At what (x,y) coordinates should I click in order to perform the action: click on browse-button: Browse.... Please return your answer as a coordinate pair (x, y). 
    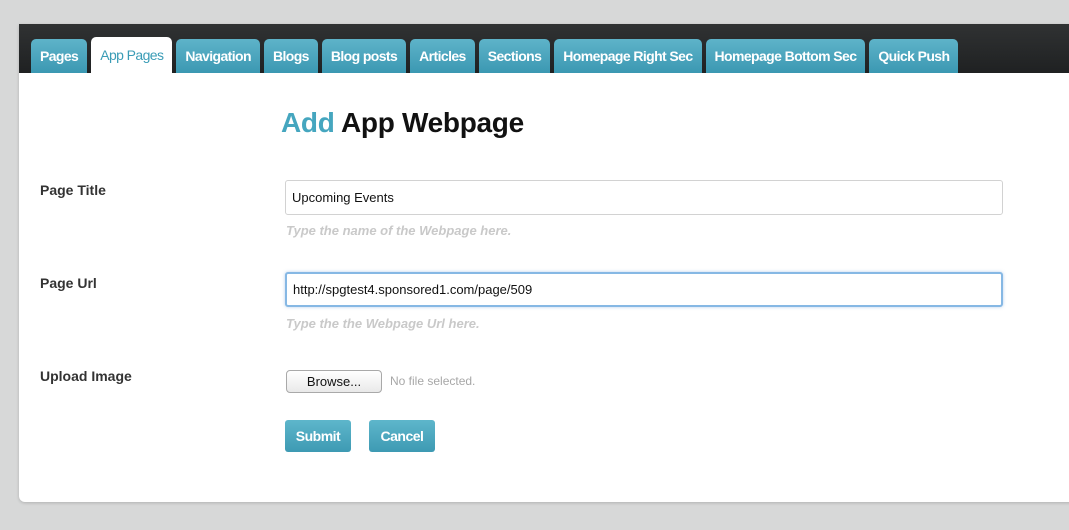
    Looking at the image, I should click on (334, 381).